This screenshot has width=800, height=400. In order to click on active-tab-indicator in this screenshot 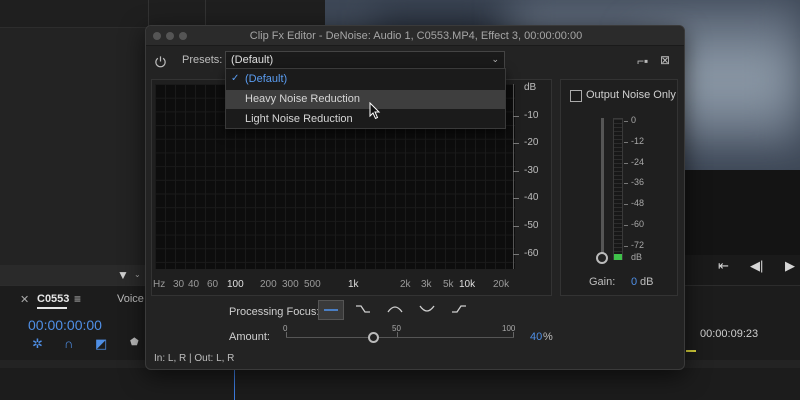, I will do `click(52, 308)`.